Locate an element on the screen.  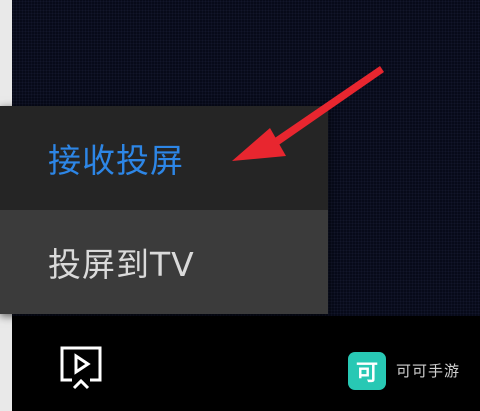
watermark-logo: 可 is located at coordinates (367, 371).